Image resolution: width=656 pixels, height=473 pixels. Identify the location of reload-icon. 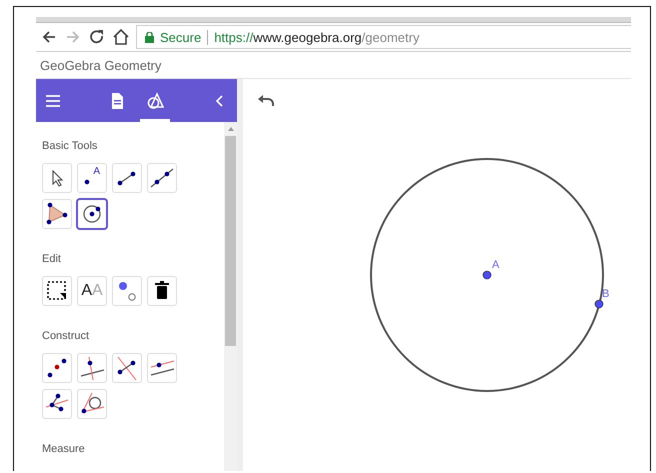
(97, 37).